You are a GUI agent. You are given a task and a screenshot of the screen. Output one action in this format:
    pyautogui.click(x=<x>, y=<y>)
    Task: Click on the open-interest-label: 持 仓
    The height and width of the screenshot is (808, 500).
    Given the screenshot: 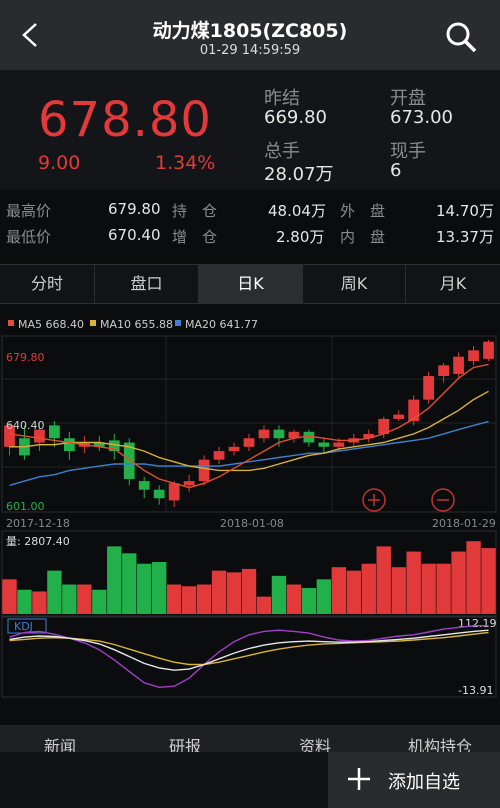 What is the action you would take?
    pyautogui.click(x=195, y=211)
    